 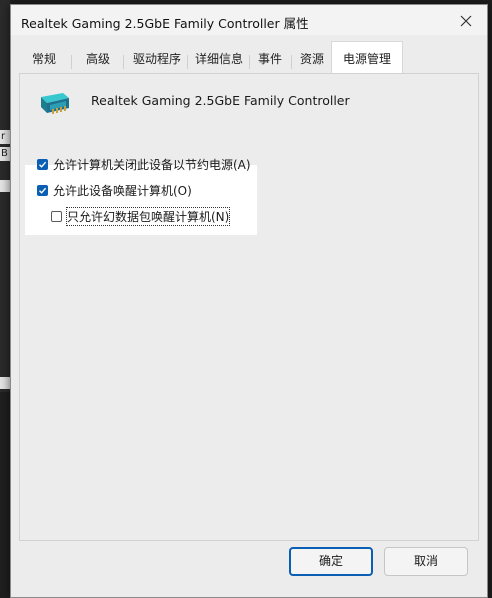 What do you see at coordinates (312, 59) in the screenshot?
I see `tab-resources: 资源` at bounding box center [312, 59].